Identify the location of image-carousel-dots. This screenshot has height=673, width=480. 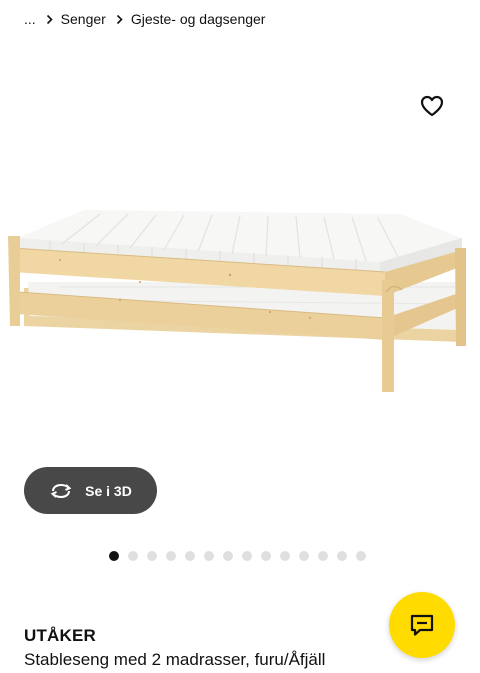
(237, 557).